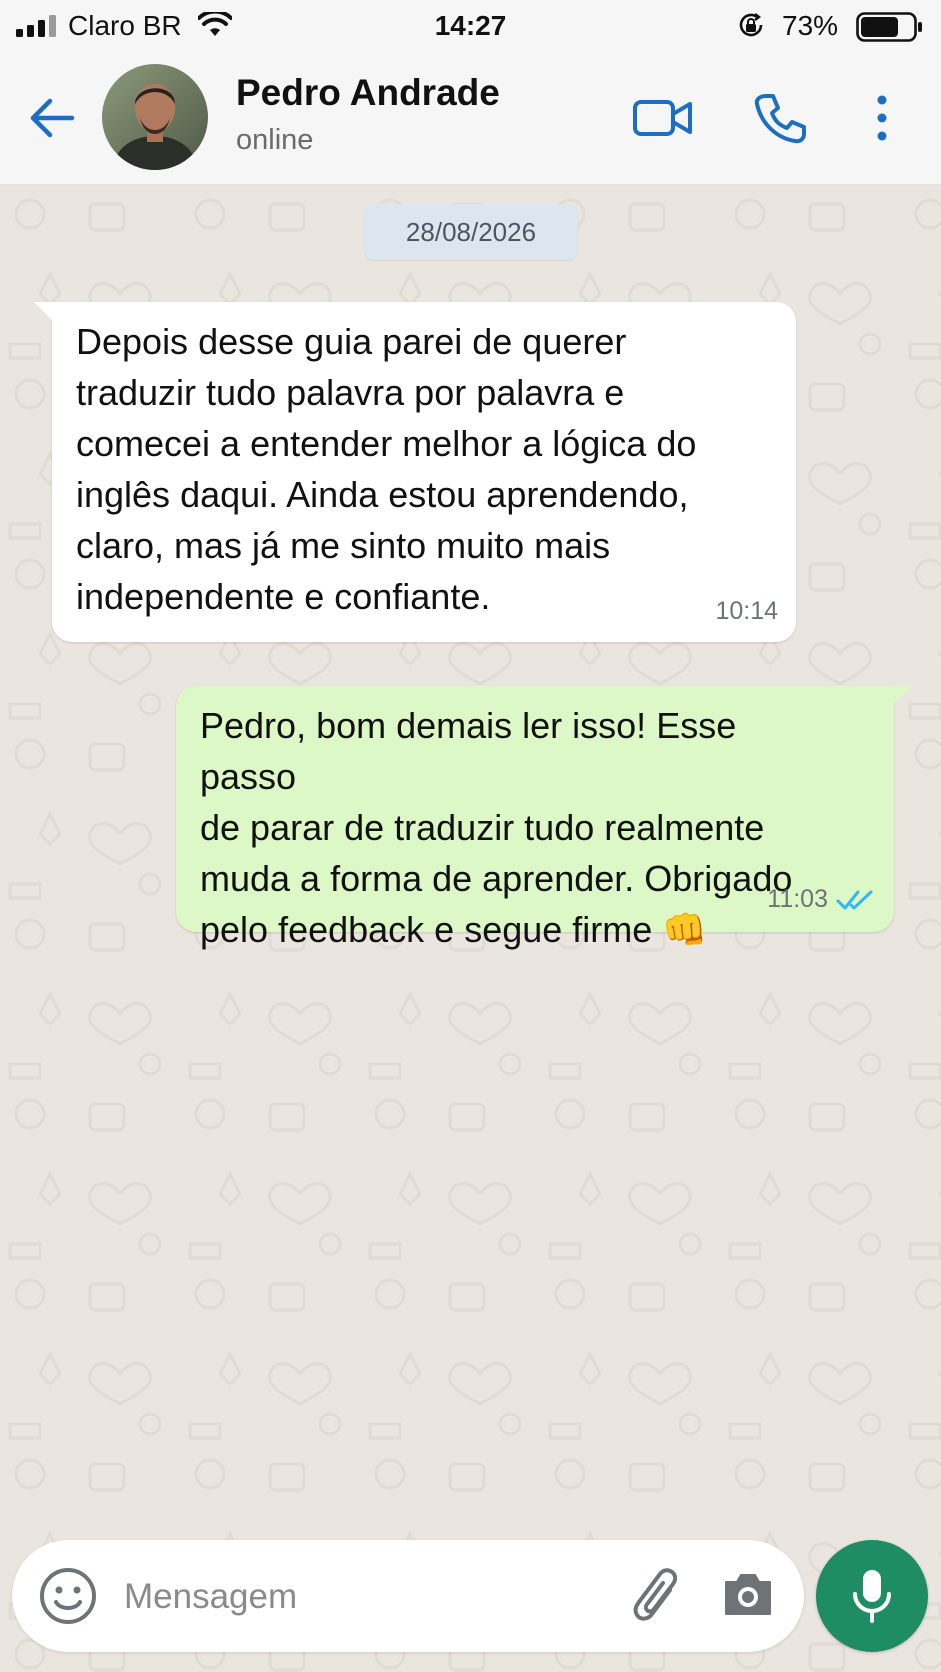 This screenshot has width=941, height=1672. What do you see at coordinates (854, 900) in the screenshot?
I see `read-receipt-icon` at bounding box center [854, 900].